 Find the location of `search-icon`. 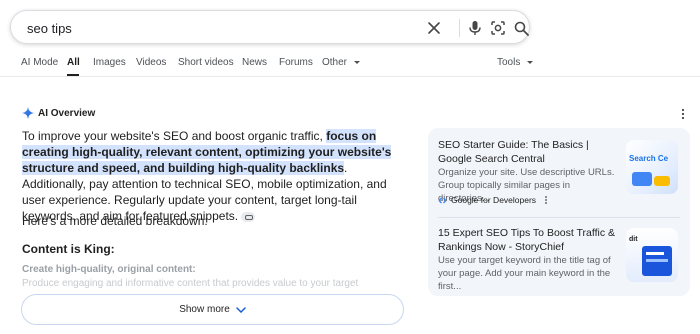

search-icon is located at coordinates (521, 28).